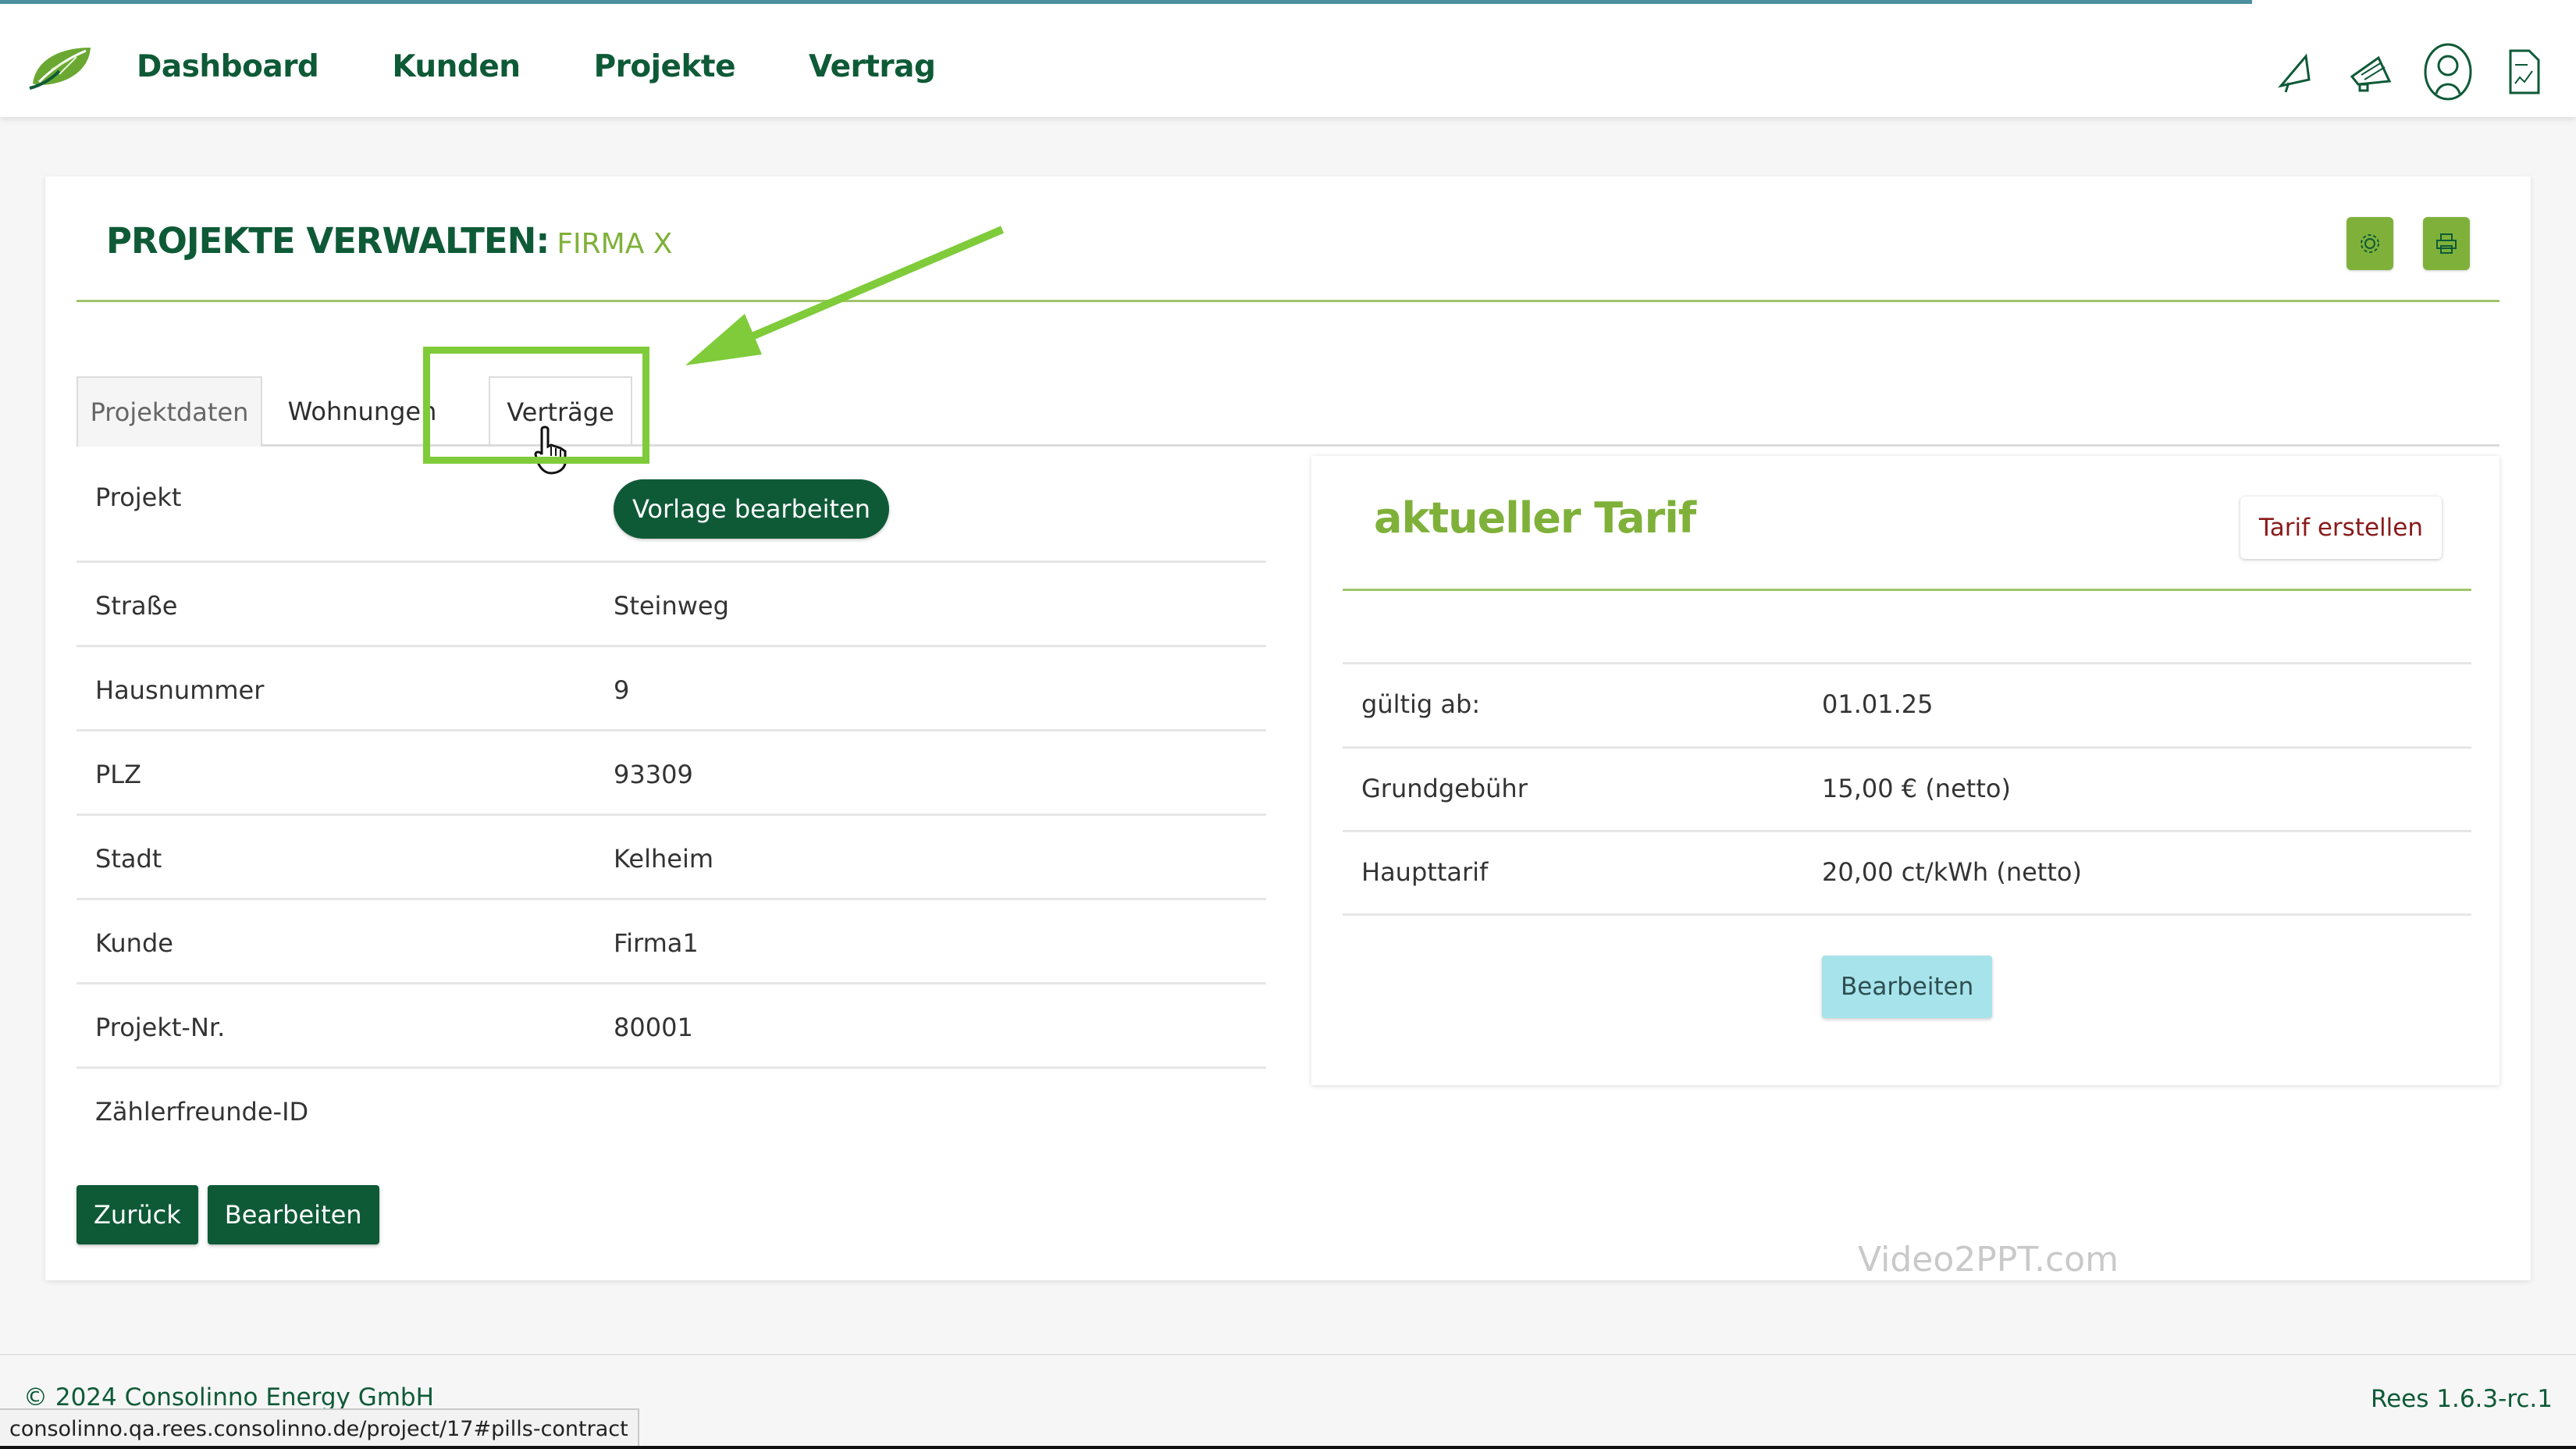 The height and width of the screenshot is (1449, 2576). Describe the element at coordinates (134, 943) in the screenshot. I see `row-label: Kunde` at that location.